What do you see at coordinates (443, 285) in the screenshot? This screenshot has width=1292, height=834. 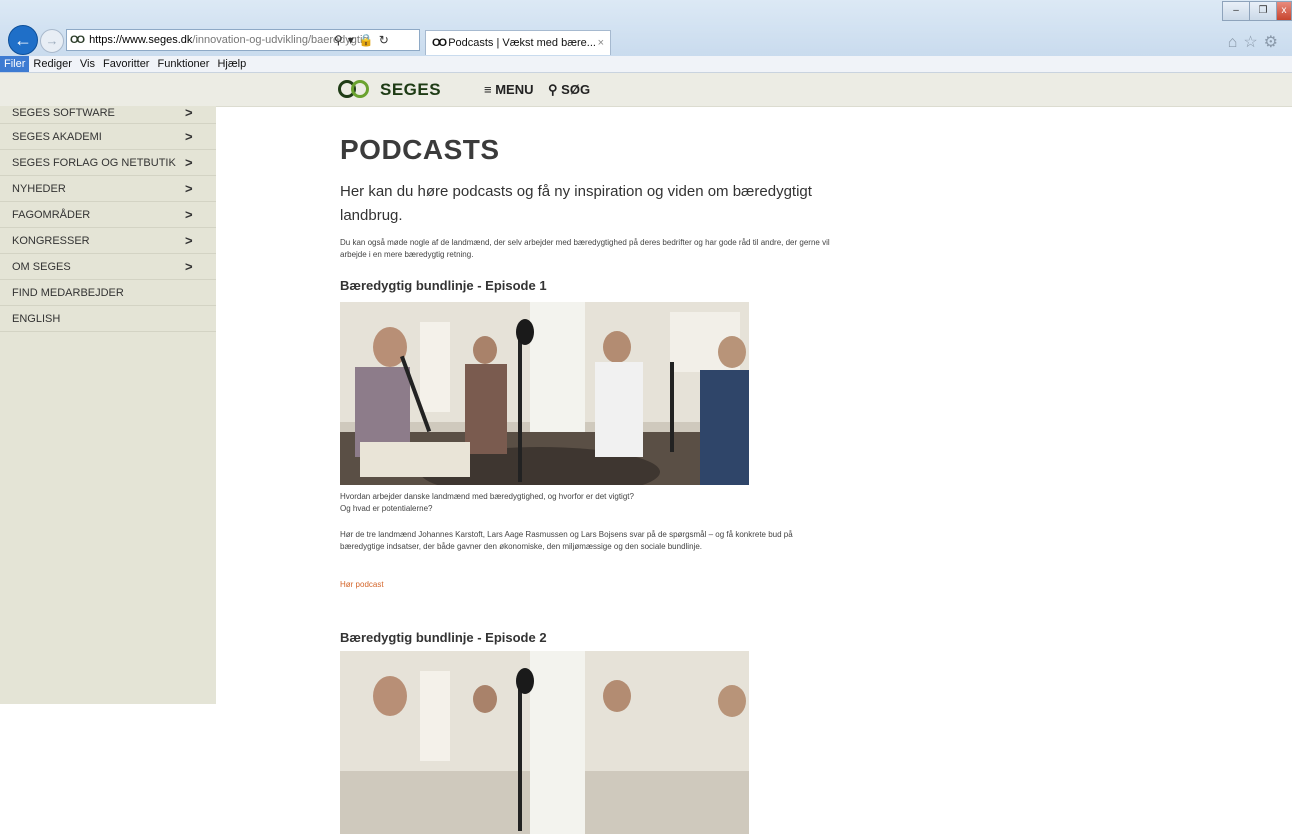 I see `episode-1-title: Bæredygtig bundlinje - Episode 1` at bounding box center [443, 285].